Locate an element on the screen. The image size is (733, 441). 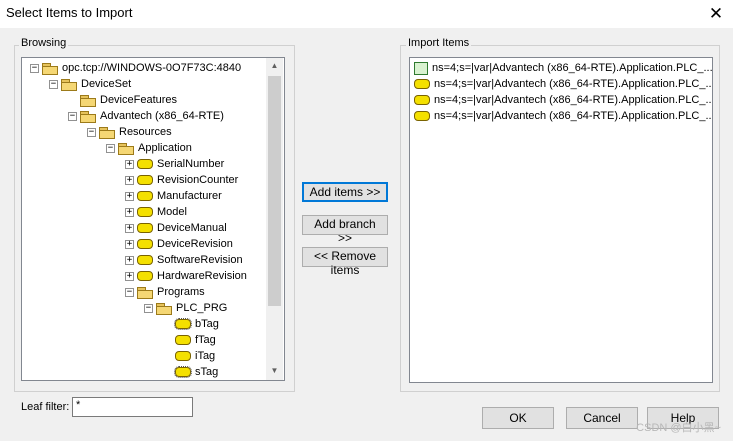
tree-node: − Application is located at coordinates (149, 148).